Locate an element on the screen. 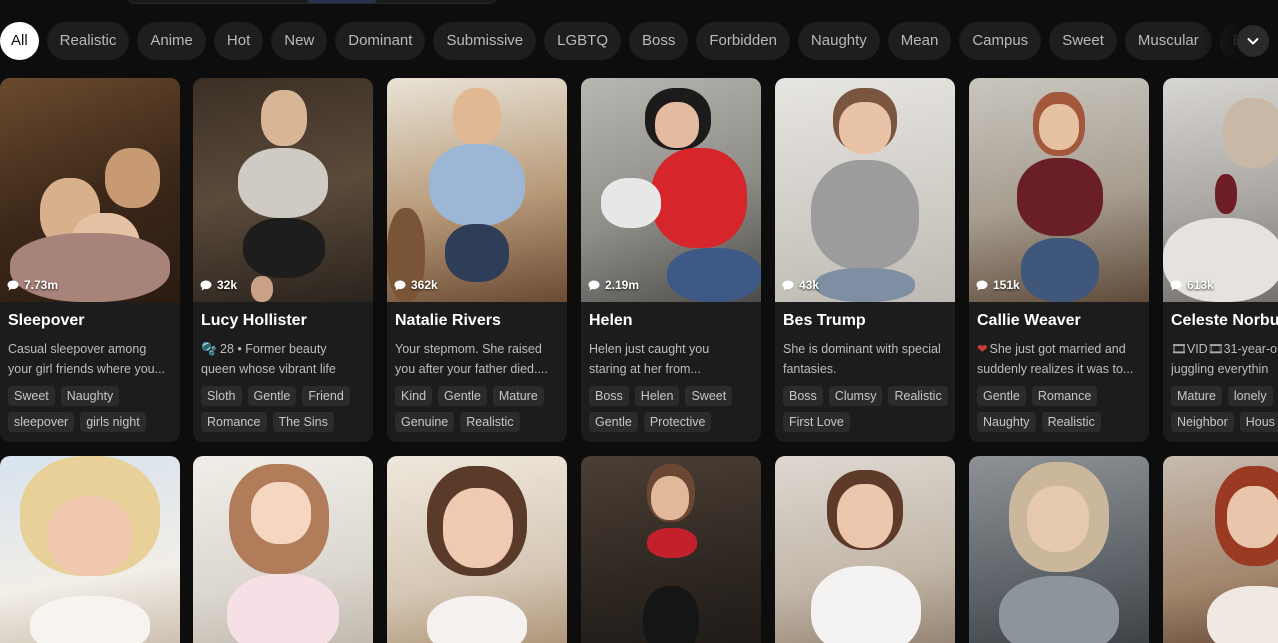  expand-categories-button is located at coordinates (1253, 41).